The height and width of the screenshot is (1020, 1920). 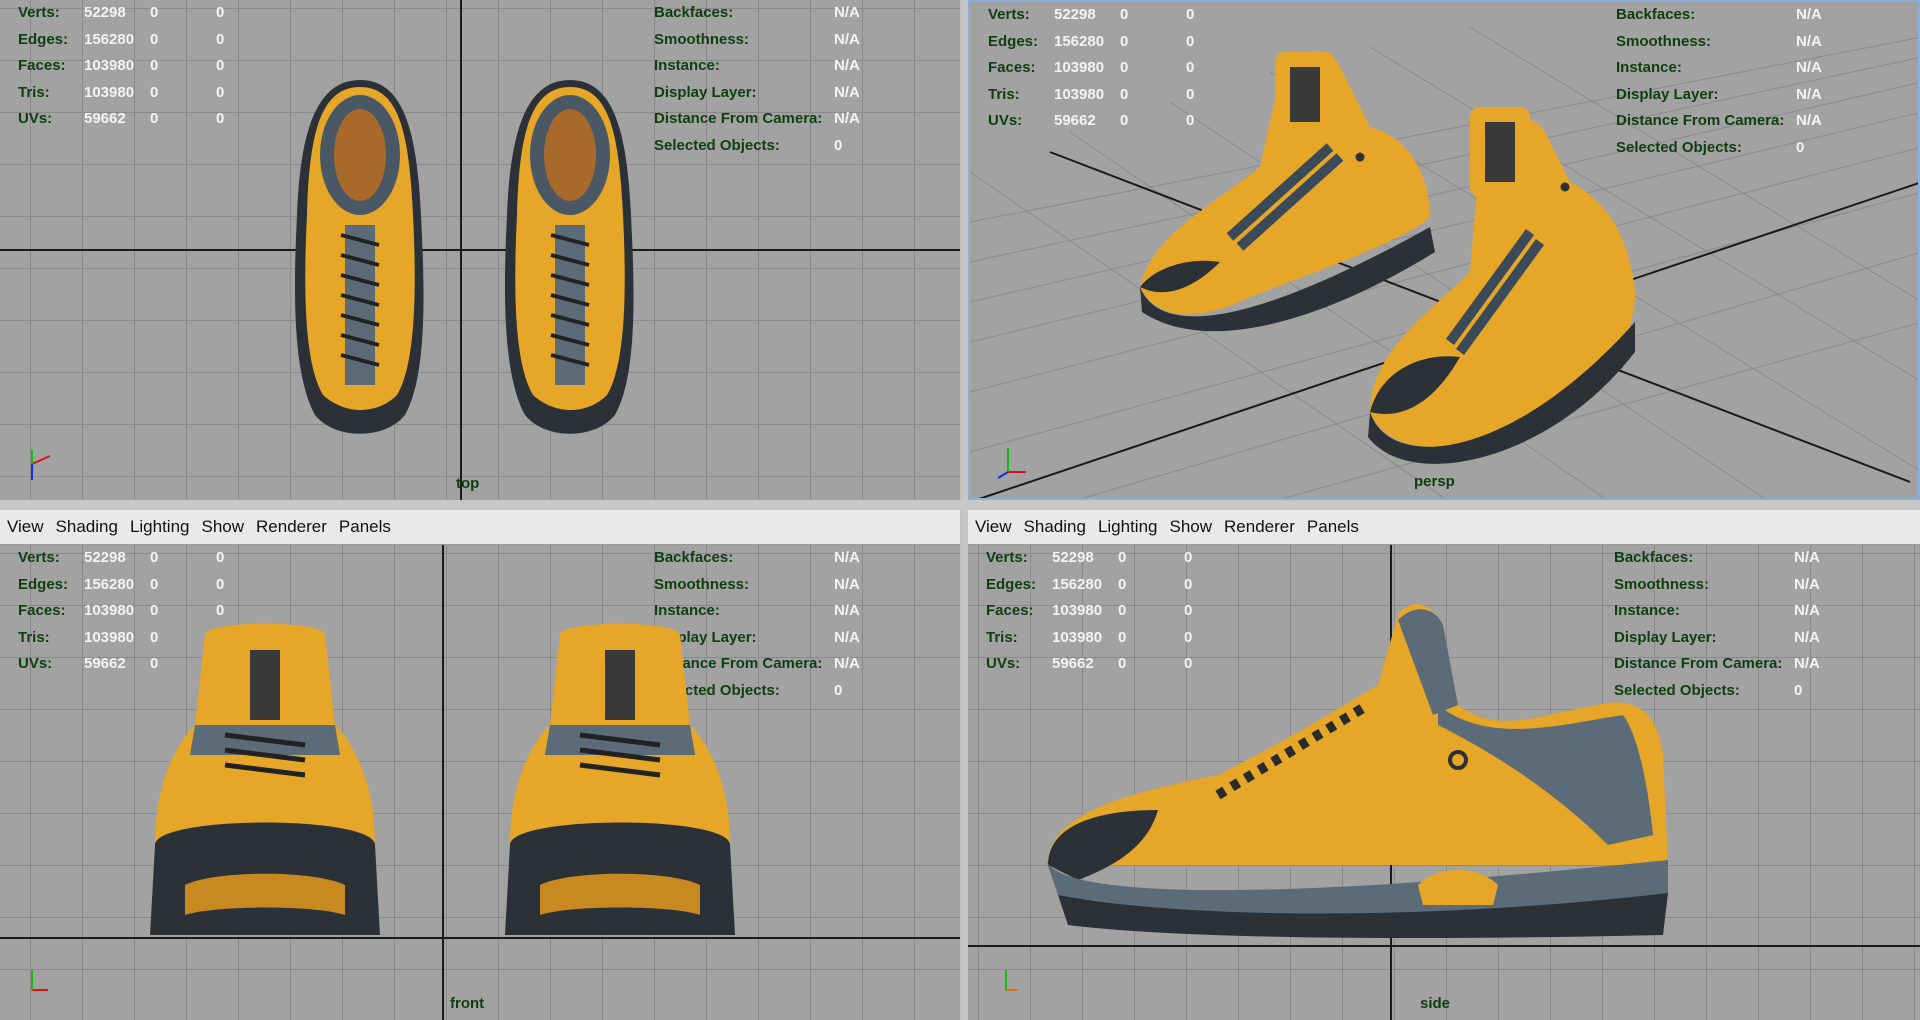 What do you see at coordinates (570, 260) in the screenshot?
I see `shoe-right-top` at bounding box center [570, 260].